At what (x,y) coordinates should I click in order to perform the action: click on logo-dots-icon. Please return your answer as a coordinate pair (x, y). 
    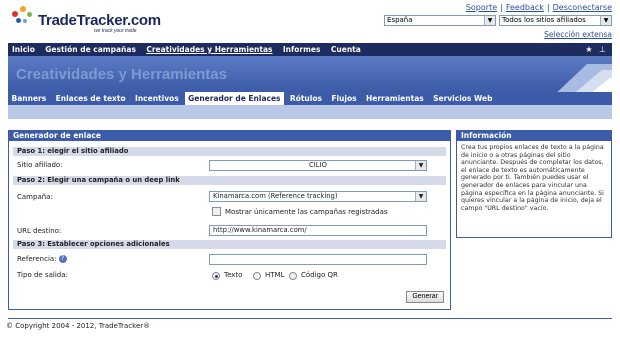
    Looking at the image, I should click on (23, 18).